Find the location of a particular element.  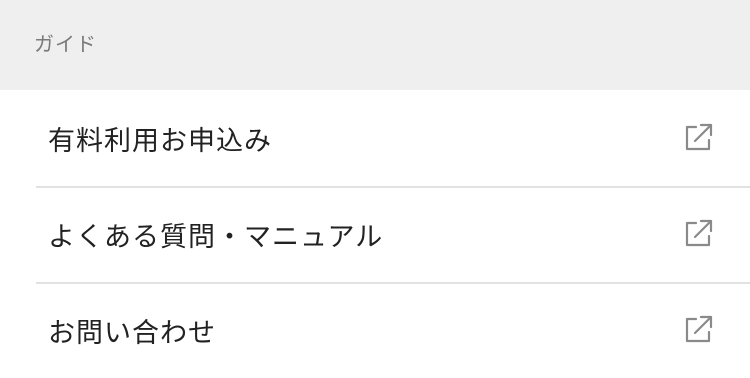

menu-item-label: よくある質問・マニュアル is located at coordinates (216, 237).